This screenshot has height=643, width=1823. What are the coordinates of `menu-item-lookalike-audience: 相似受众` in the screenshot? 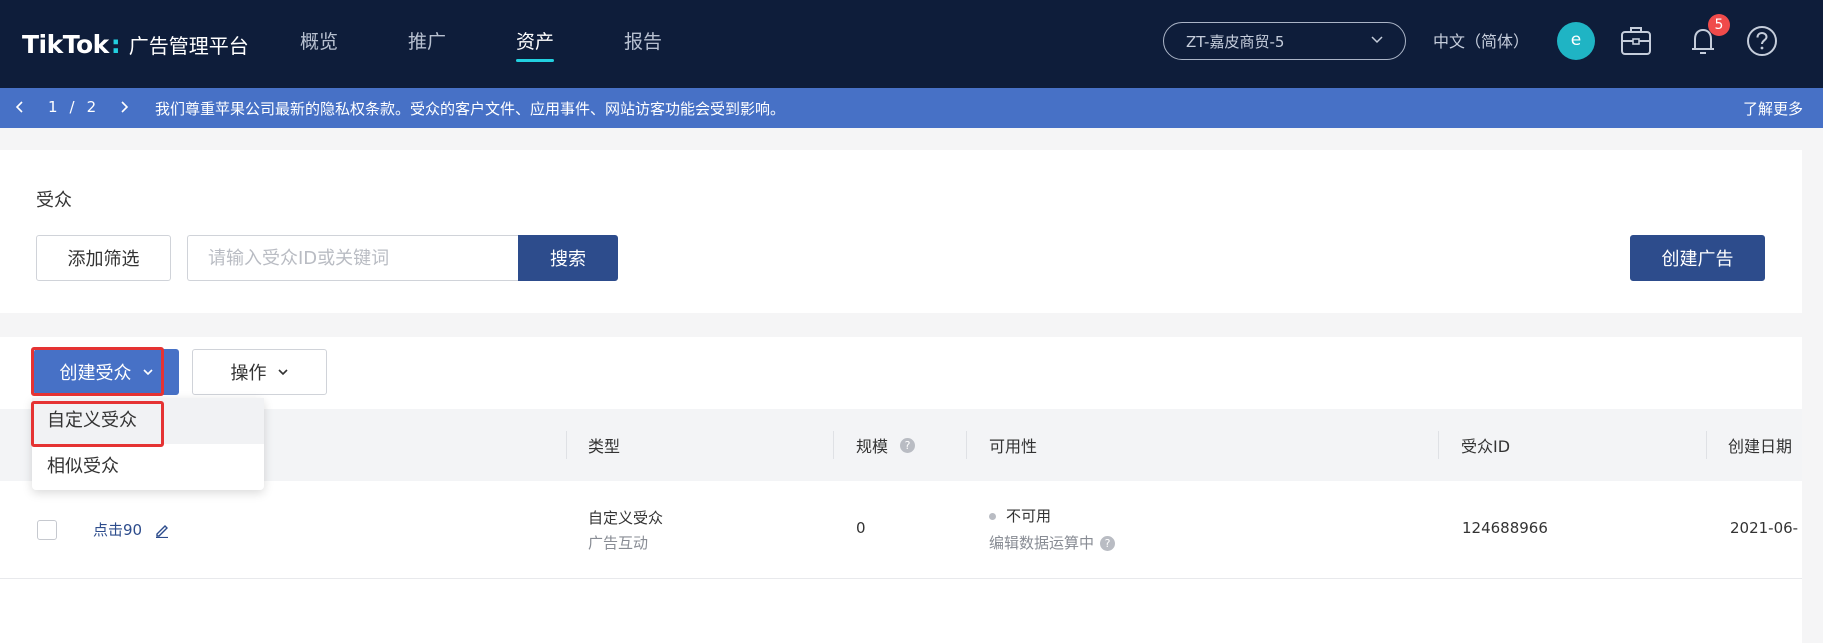 It's located at (148, 467).